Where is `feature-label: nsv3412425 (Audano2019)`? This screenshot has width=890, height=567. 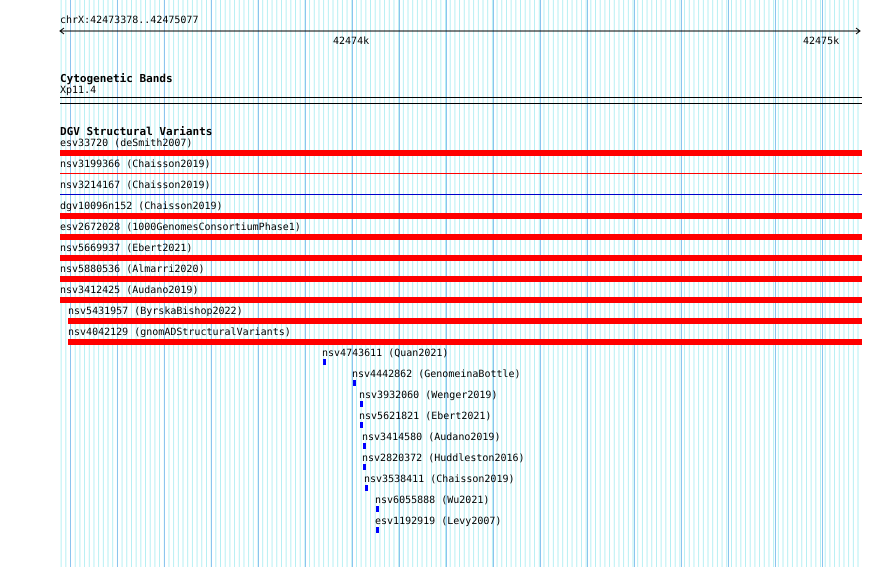
feature-label: nsv3412425 (Audano2019) is located at coordinates (129, 290).